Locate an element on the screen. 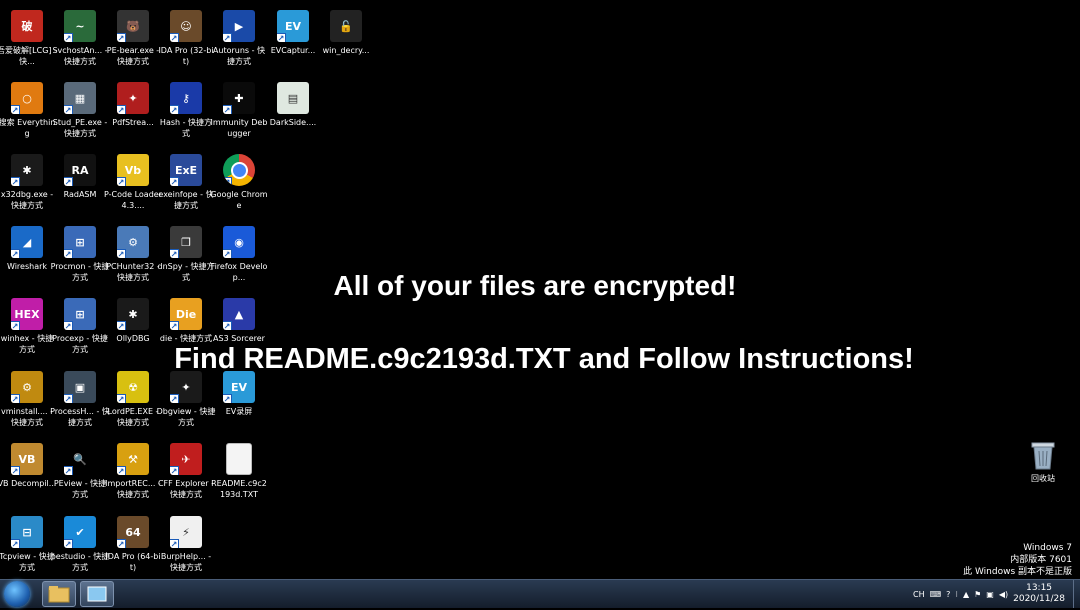 The image size is (1080, 610). desktop-icon: ⚷ ↗ Hash - 快捷方式 is located at coordinates (186, 111).